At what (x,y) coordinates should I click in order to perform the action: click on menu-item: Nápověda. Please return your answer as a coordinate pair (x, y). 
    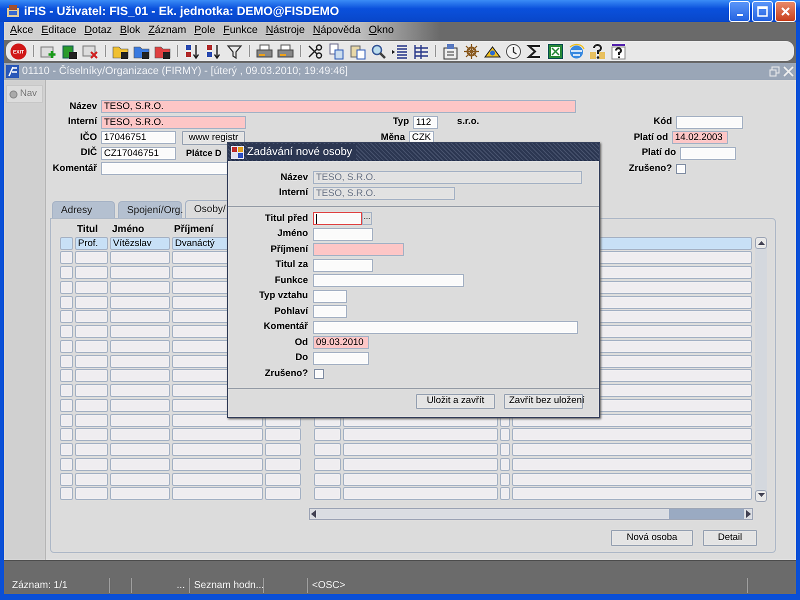
    Looking at the image, I should click on (336, 31).